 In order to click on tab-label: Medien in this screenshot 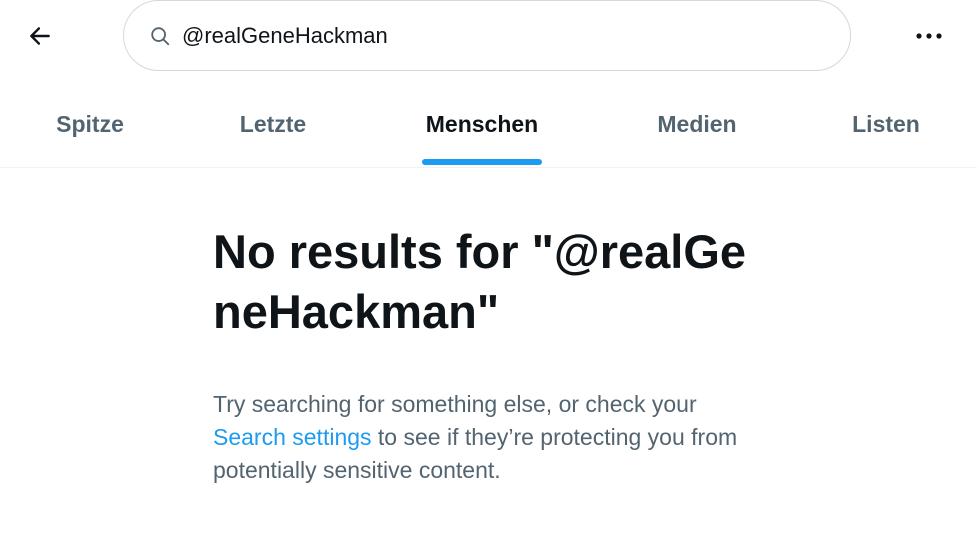, I will do `click(697, 123)`.